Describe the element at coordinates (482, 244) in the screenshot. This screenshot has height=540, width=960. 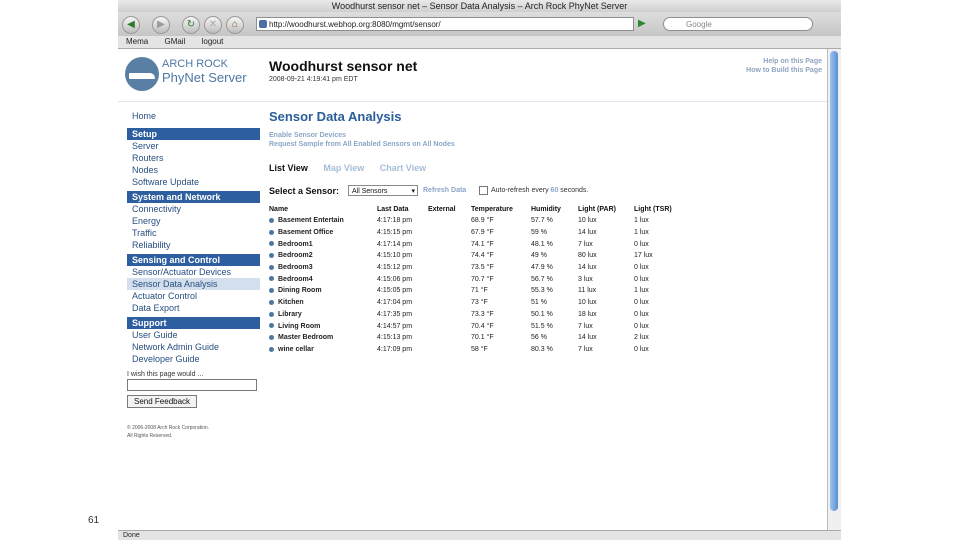
I see `table-cell: 74.1 °F` at that location.